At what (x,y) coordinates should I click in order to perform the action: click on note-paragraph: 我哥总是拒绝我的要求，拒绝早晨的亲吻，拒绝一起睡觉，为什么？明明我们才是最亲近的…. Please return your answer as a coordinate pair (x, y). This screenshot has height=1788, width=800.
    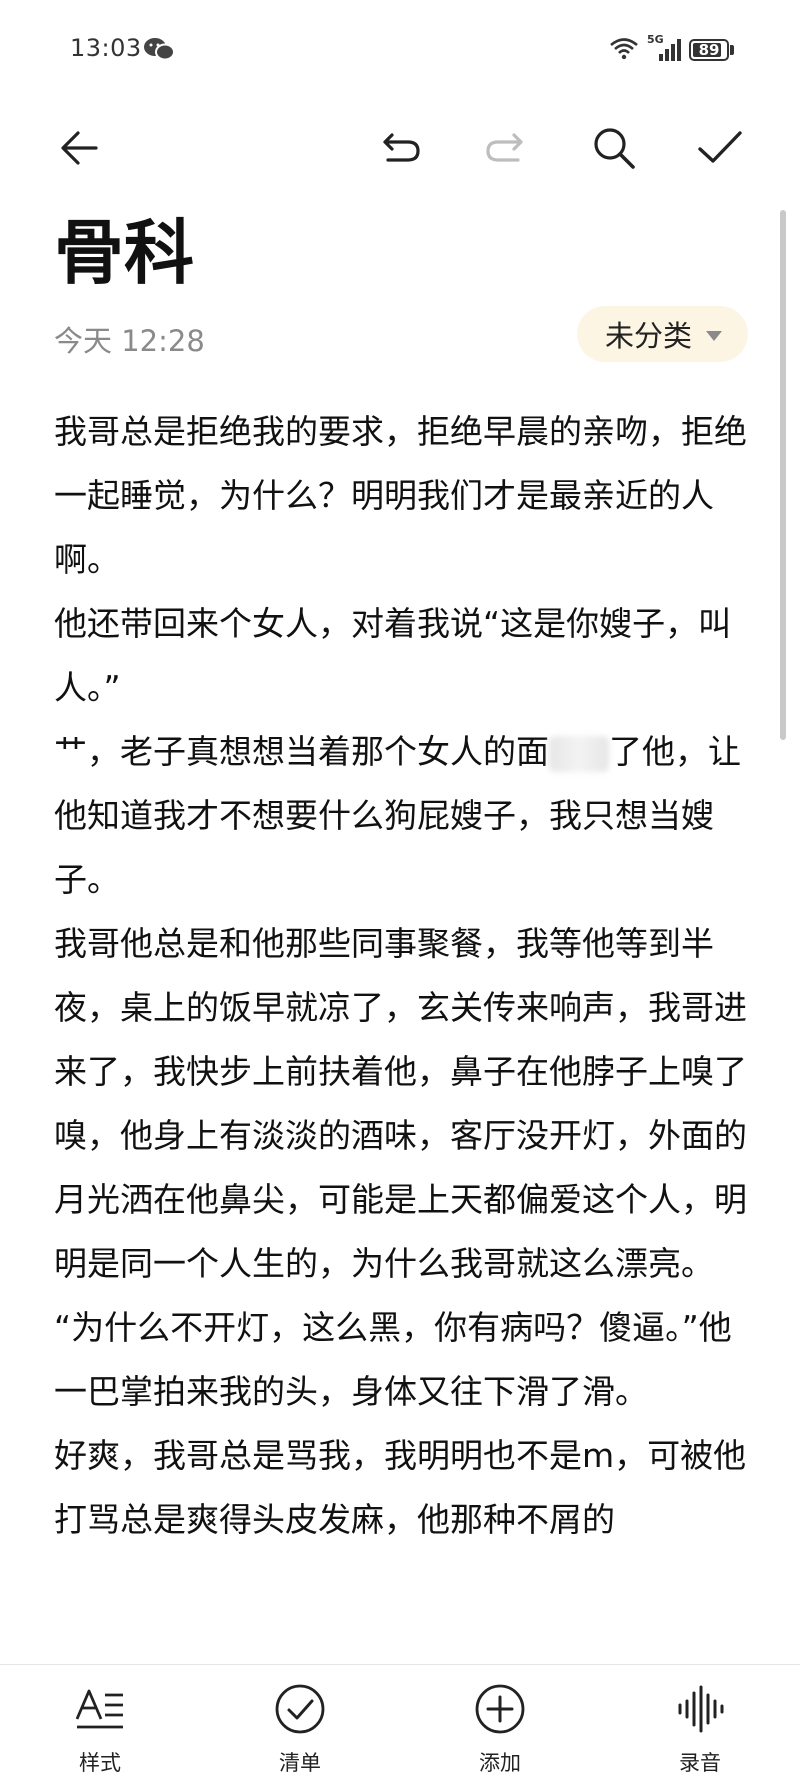
    Looking at the image, I should click on (400, 495).